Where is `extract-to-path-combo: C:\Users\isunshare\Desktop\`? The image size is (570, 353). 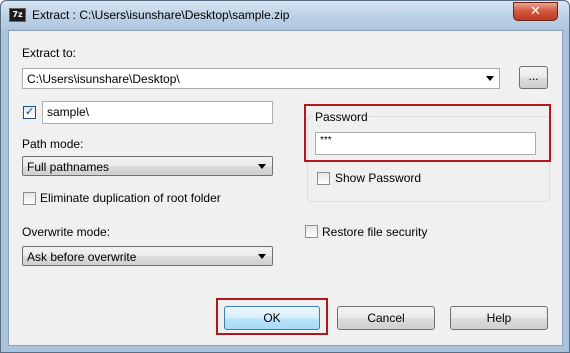 extract-to-path-combo: C:\Users\isunshare\Desktop\ is located at coordinates (261, 78).